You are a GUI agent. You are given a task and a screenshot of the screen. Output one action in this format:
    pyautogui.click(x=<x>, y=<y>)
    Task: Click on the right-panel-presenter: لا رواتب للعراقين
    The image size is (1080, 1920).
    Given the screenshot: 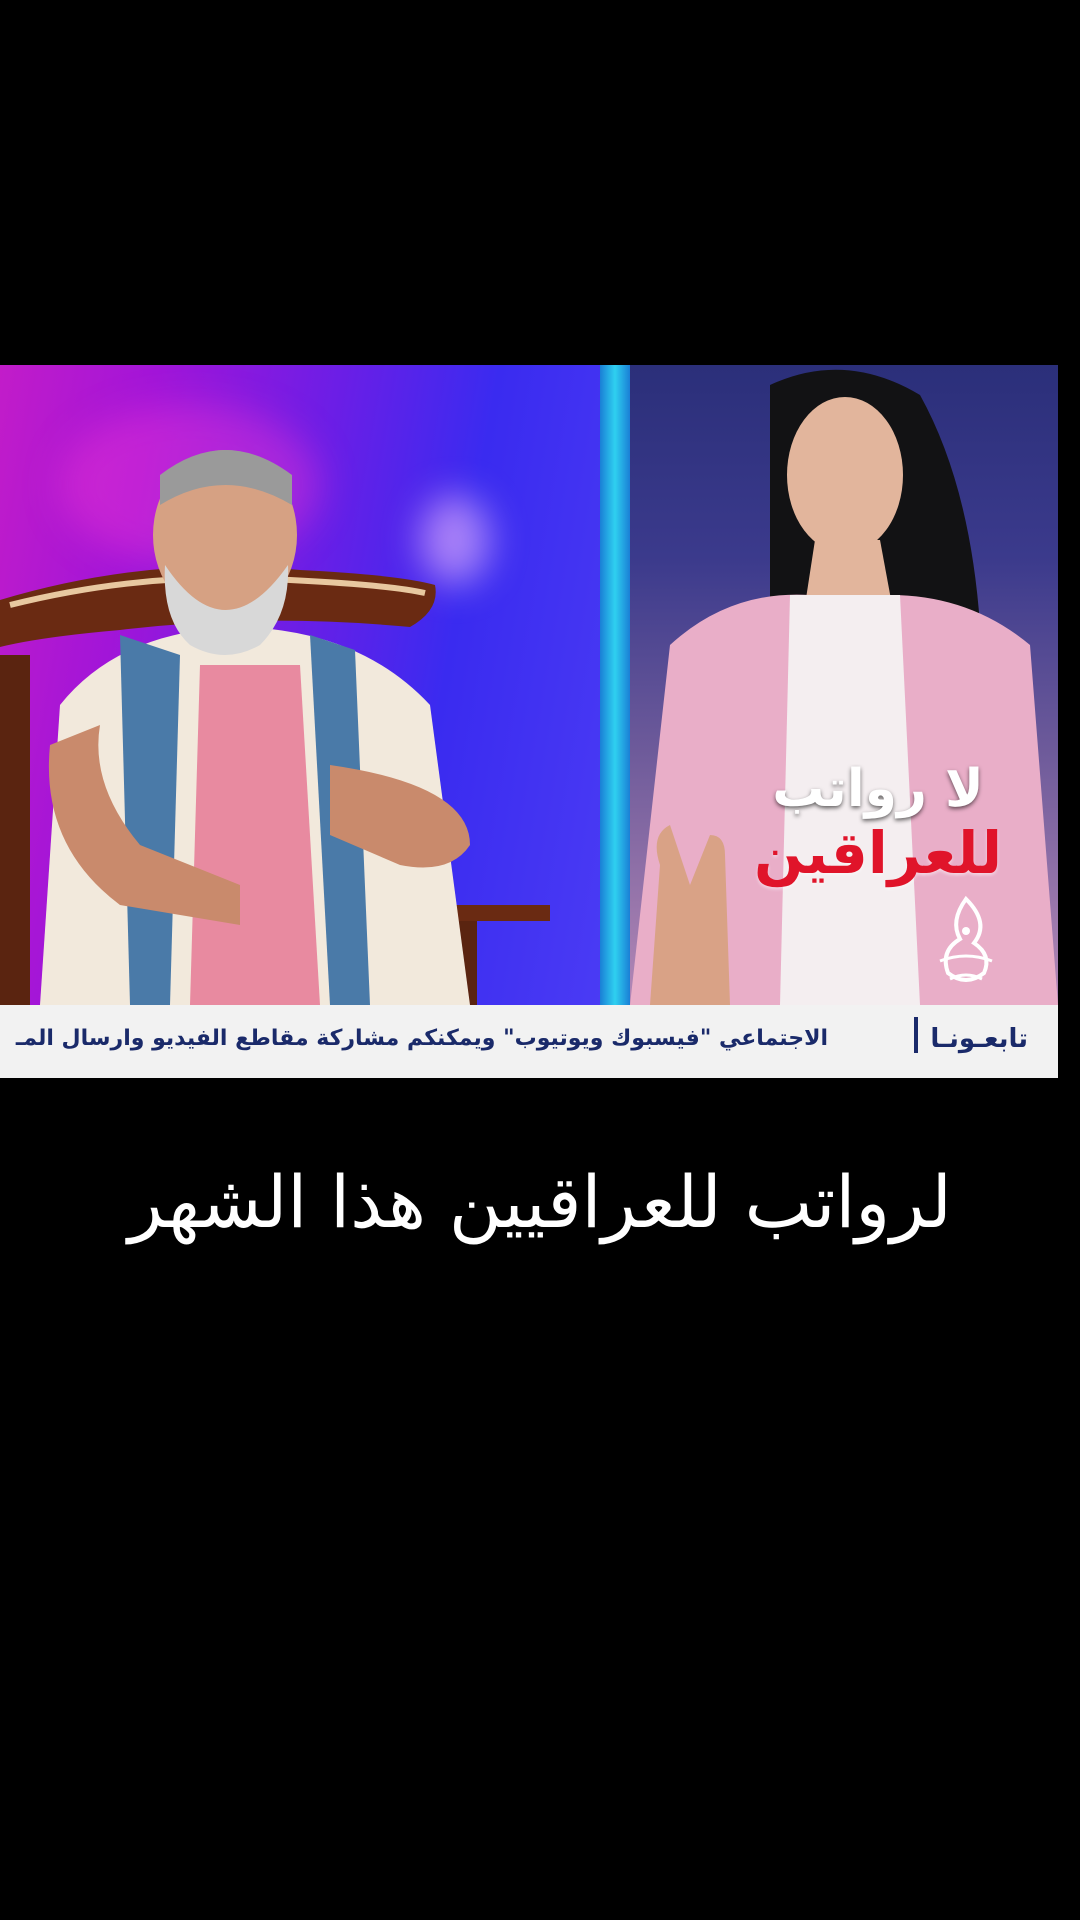 What is the action you would take?
    pyautogui.click(x=844, y=685)
    